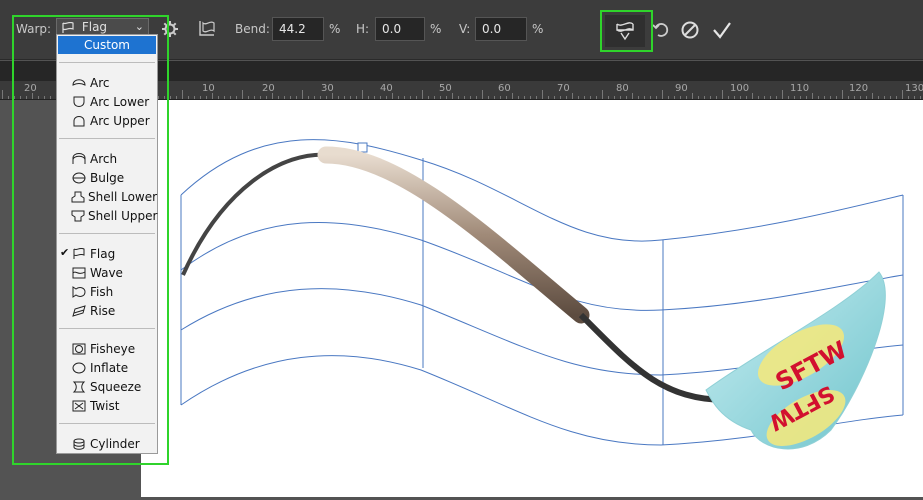  Describe the element at coordinates (501, 29) in the screenshot. I see `vertical-distortion-field: 0.0` at that location.